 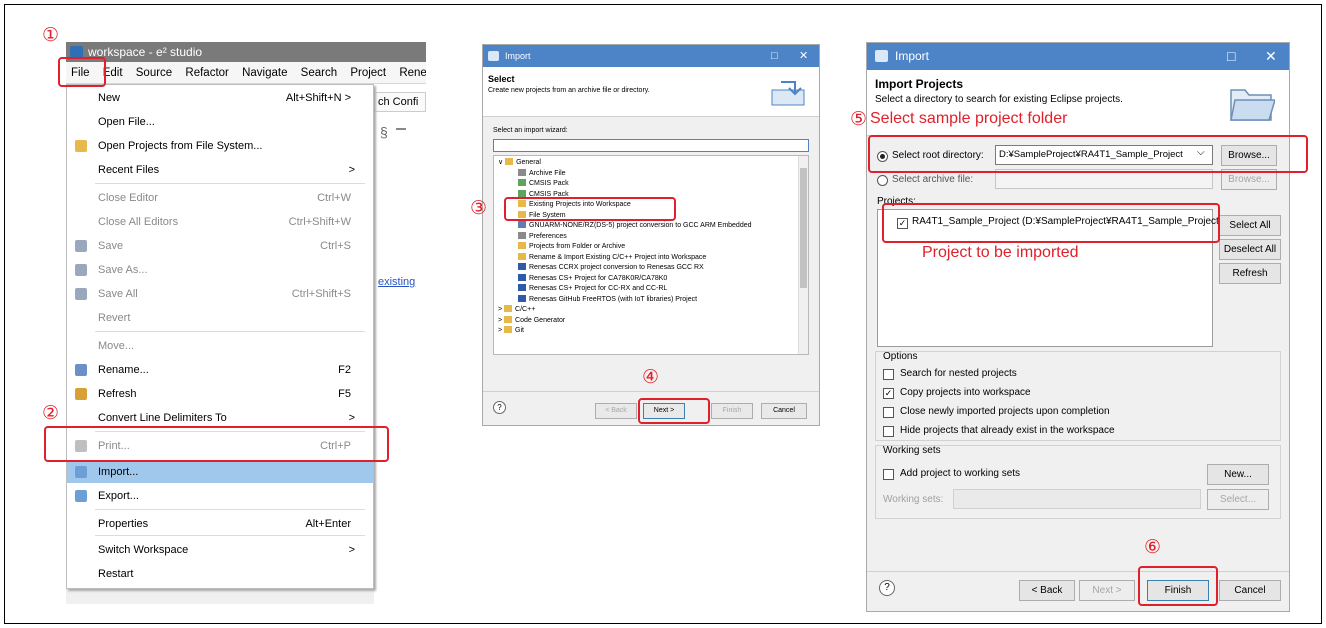 I want to click on menu-item-label: Switch Workspace, so click(x=143, y=550).